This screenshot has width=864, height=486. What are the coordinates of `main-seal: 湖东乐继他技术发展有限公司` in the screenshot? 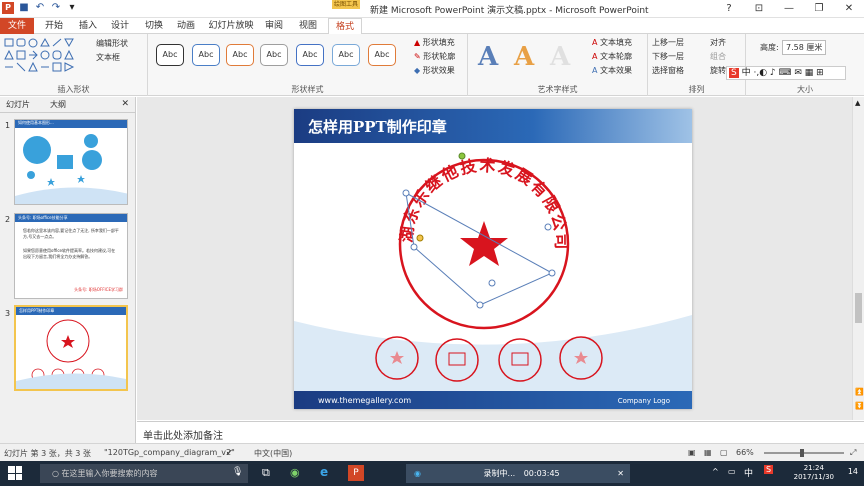 It's located at (484, 243).